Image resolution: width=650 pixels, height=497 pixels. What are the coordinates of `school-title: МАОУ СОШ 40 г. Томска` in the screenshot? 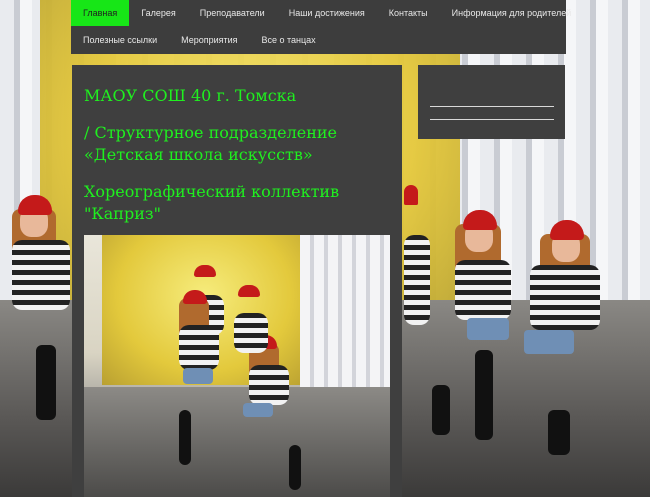 It's located at (190, 95).